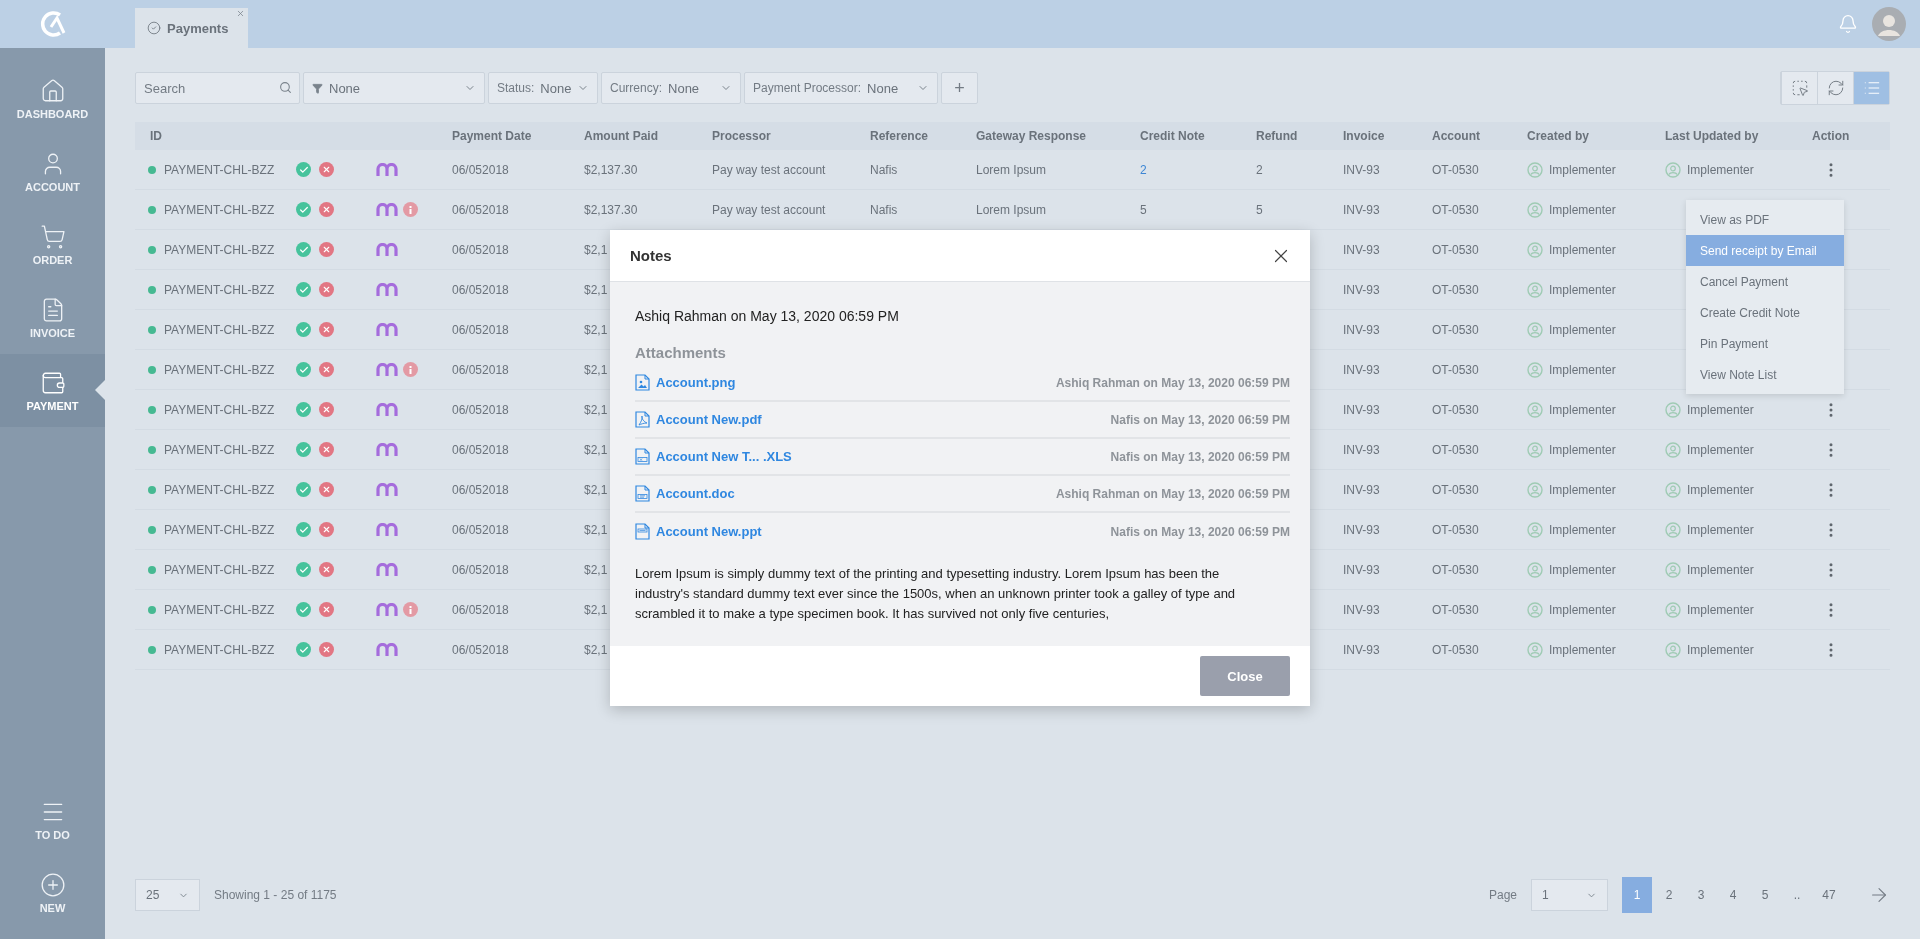  I want to click on column-header: Last Updated by, so click(1712, 136).